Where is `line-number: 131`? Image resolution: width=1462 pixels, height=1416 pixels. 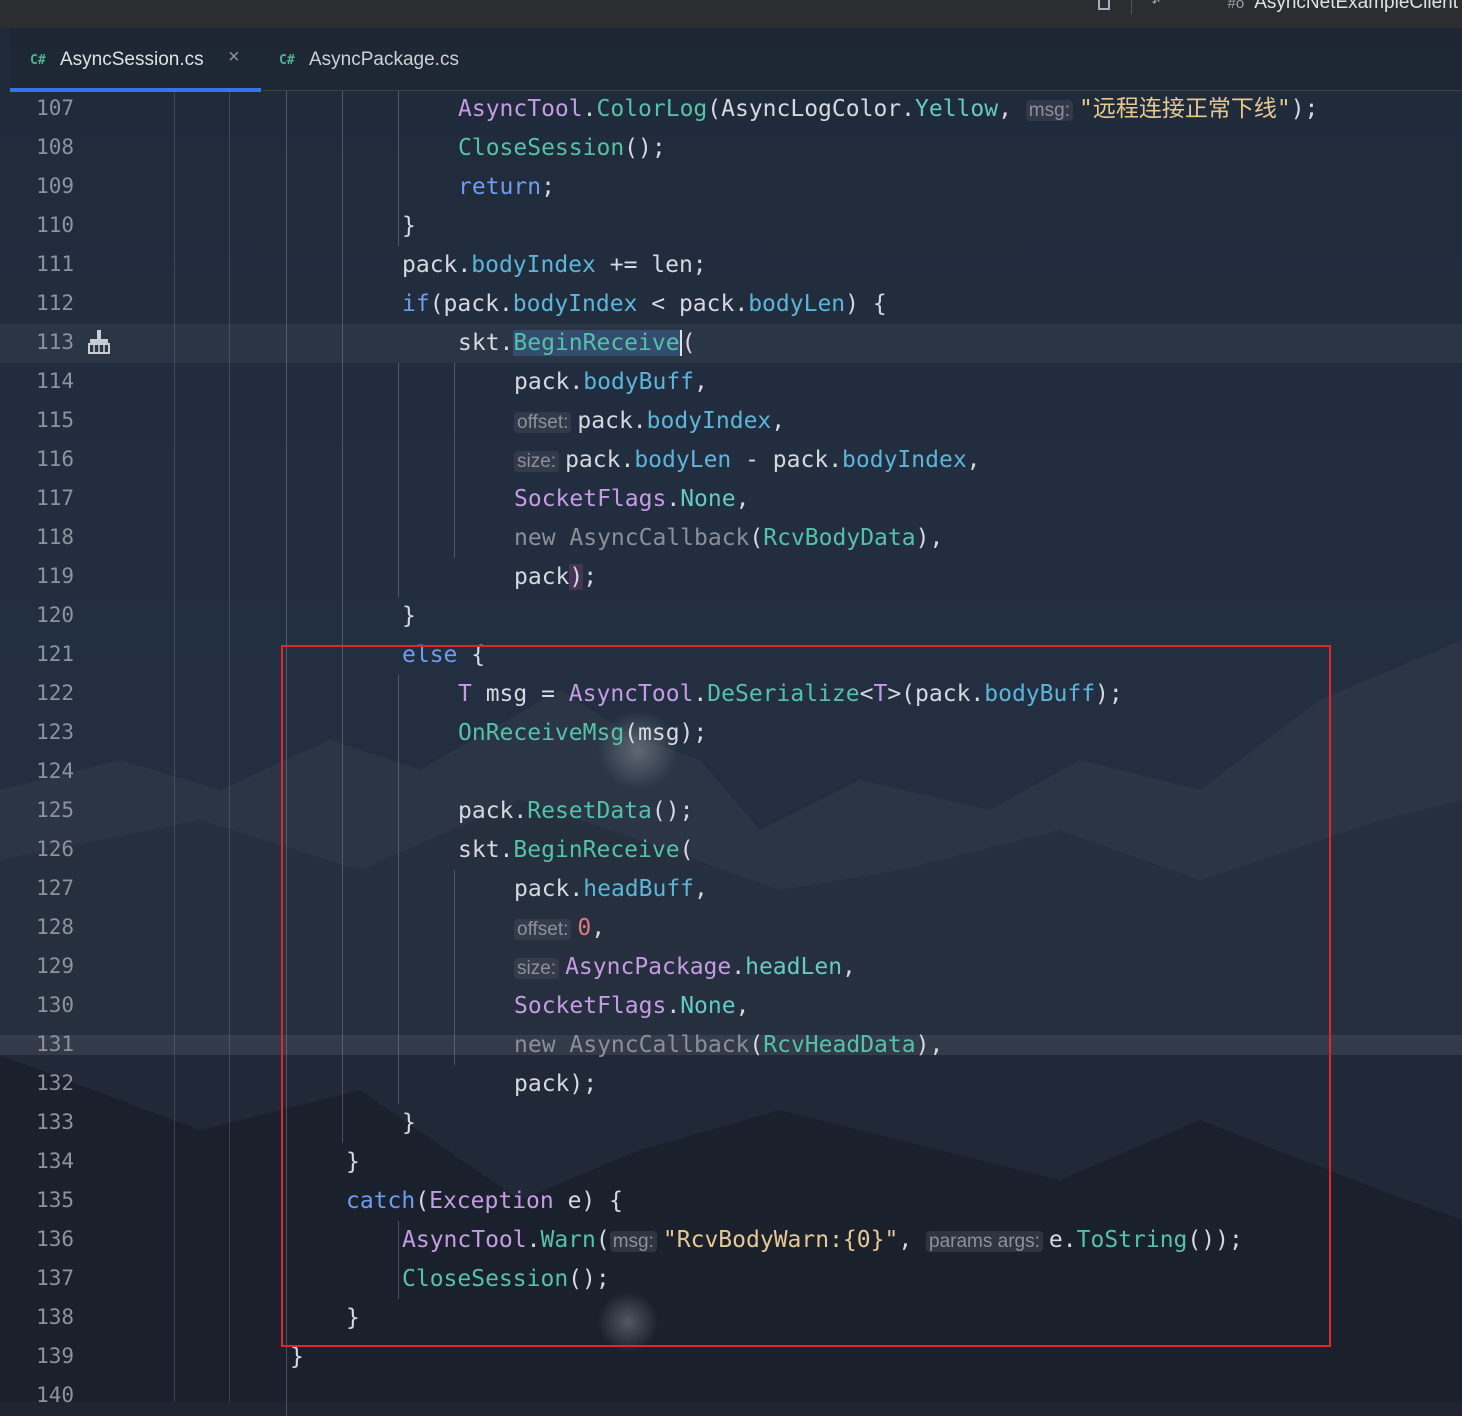
line-number: 131 is located at coordinates (46, 1044).